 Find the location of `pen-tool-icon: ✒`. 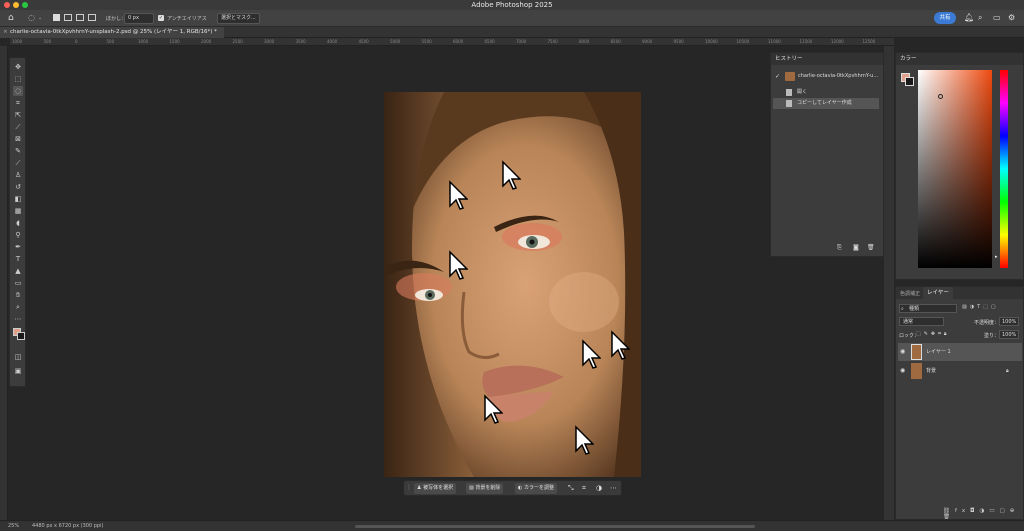

pen-tool-icon: ✒ is located at coordinates (18, 247).